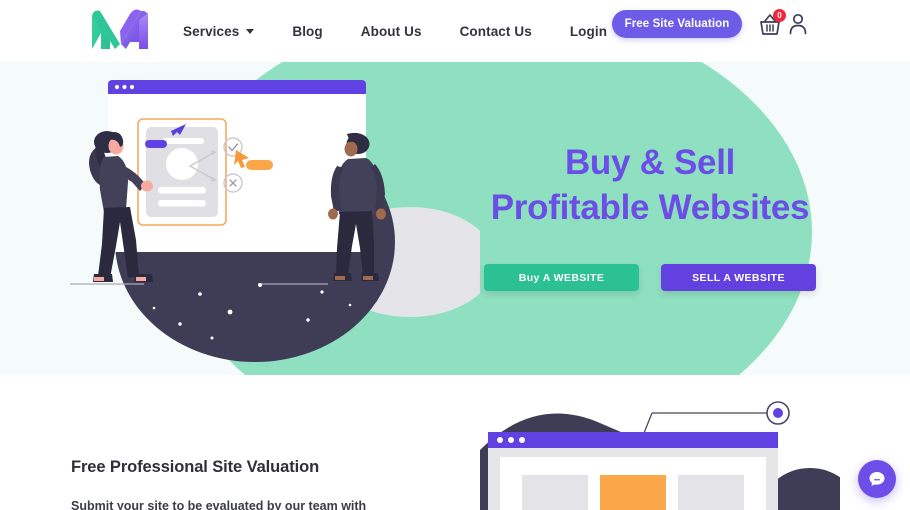  What do you see at coordinates (561, 277) in the screenshot?
I see `buy-a-website-button: Buy A WEBSITE` at bounding box center [561, 277].